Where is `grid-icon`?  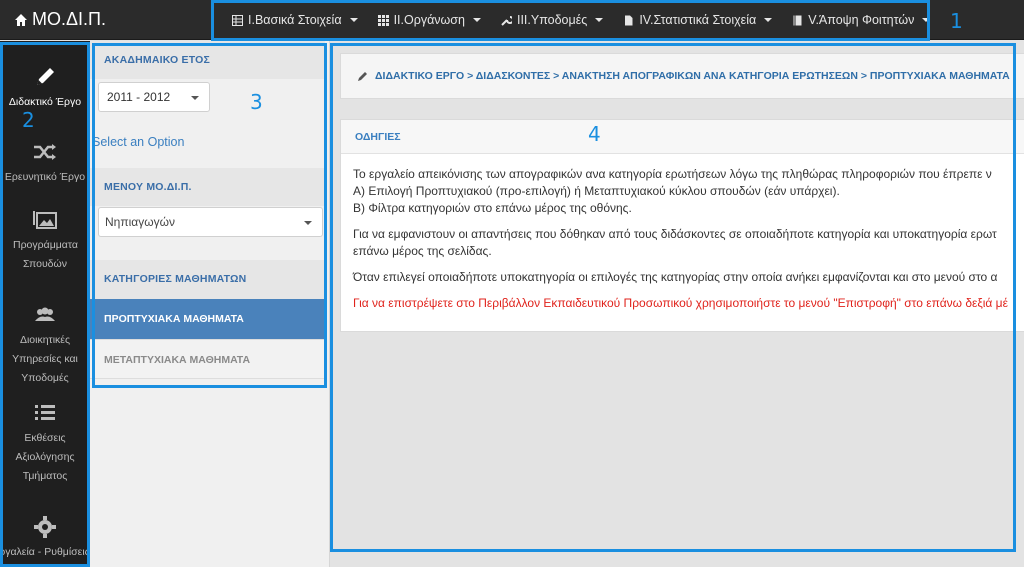
grid-icon is located at coordinates (383, 20).